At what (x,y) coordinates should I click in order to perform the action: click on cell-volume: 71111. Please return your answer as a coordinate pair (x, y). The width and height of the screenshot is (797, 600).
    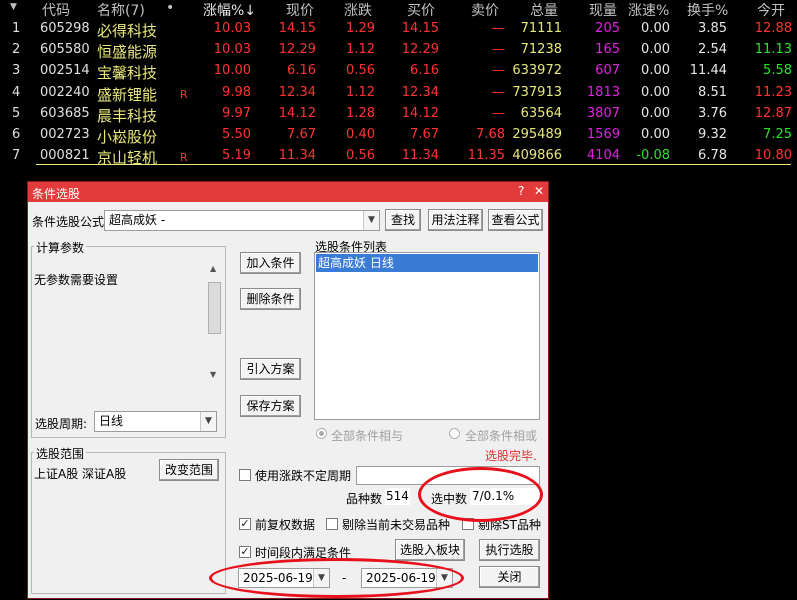
    Looking at the image, I should click on (541, 28).